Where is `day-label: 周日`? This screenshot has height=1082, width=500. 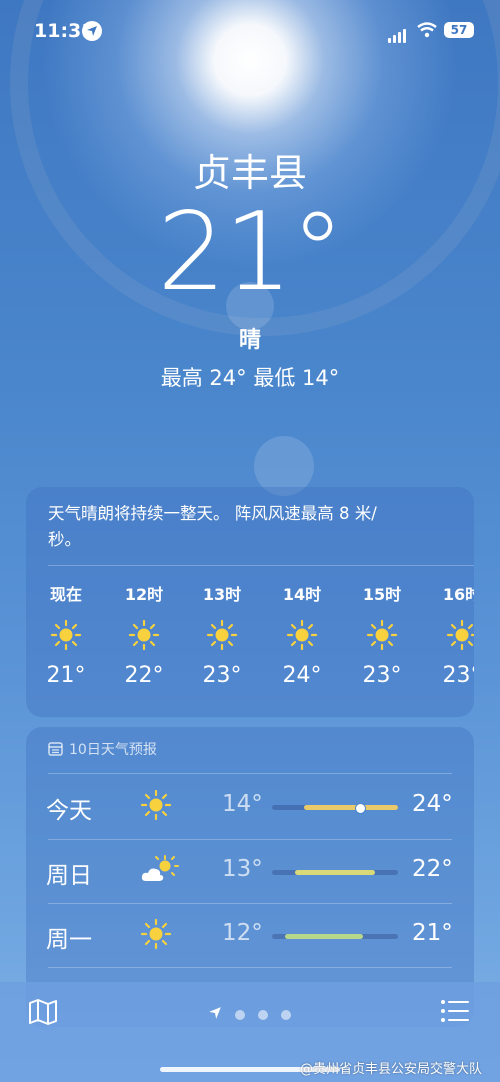
day-label: 周日 is located at coordinates (69, 876).